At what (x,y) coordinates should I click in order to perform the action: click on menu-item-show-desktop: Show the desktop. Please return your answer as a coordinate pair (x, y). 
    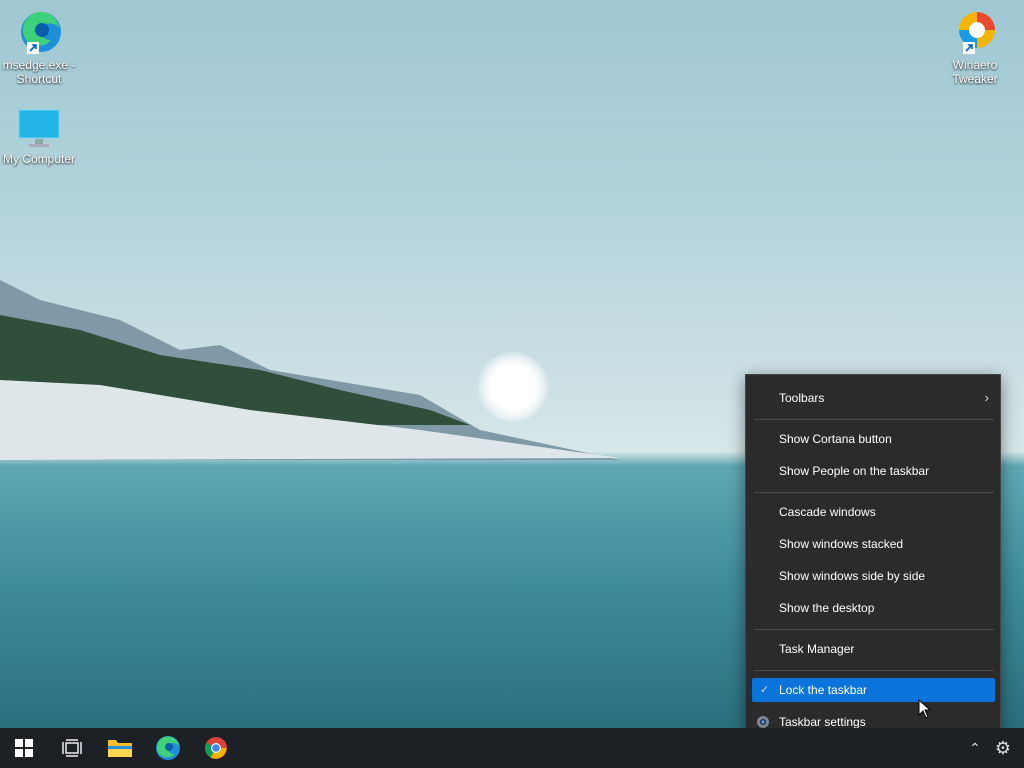
    Looking at the image, I should click on (873, 608).